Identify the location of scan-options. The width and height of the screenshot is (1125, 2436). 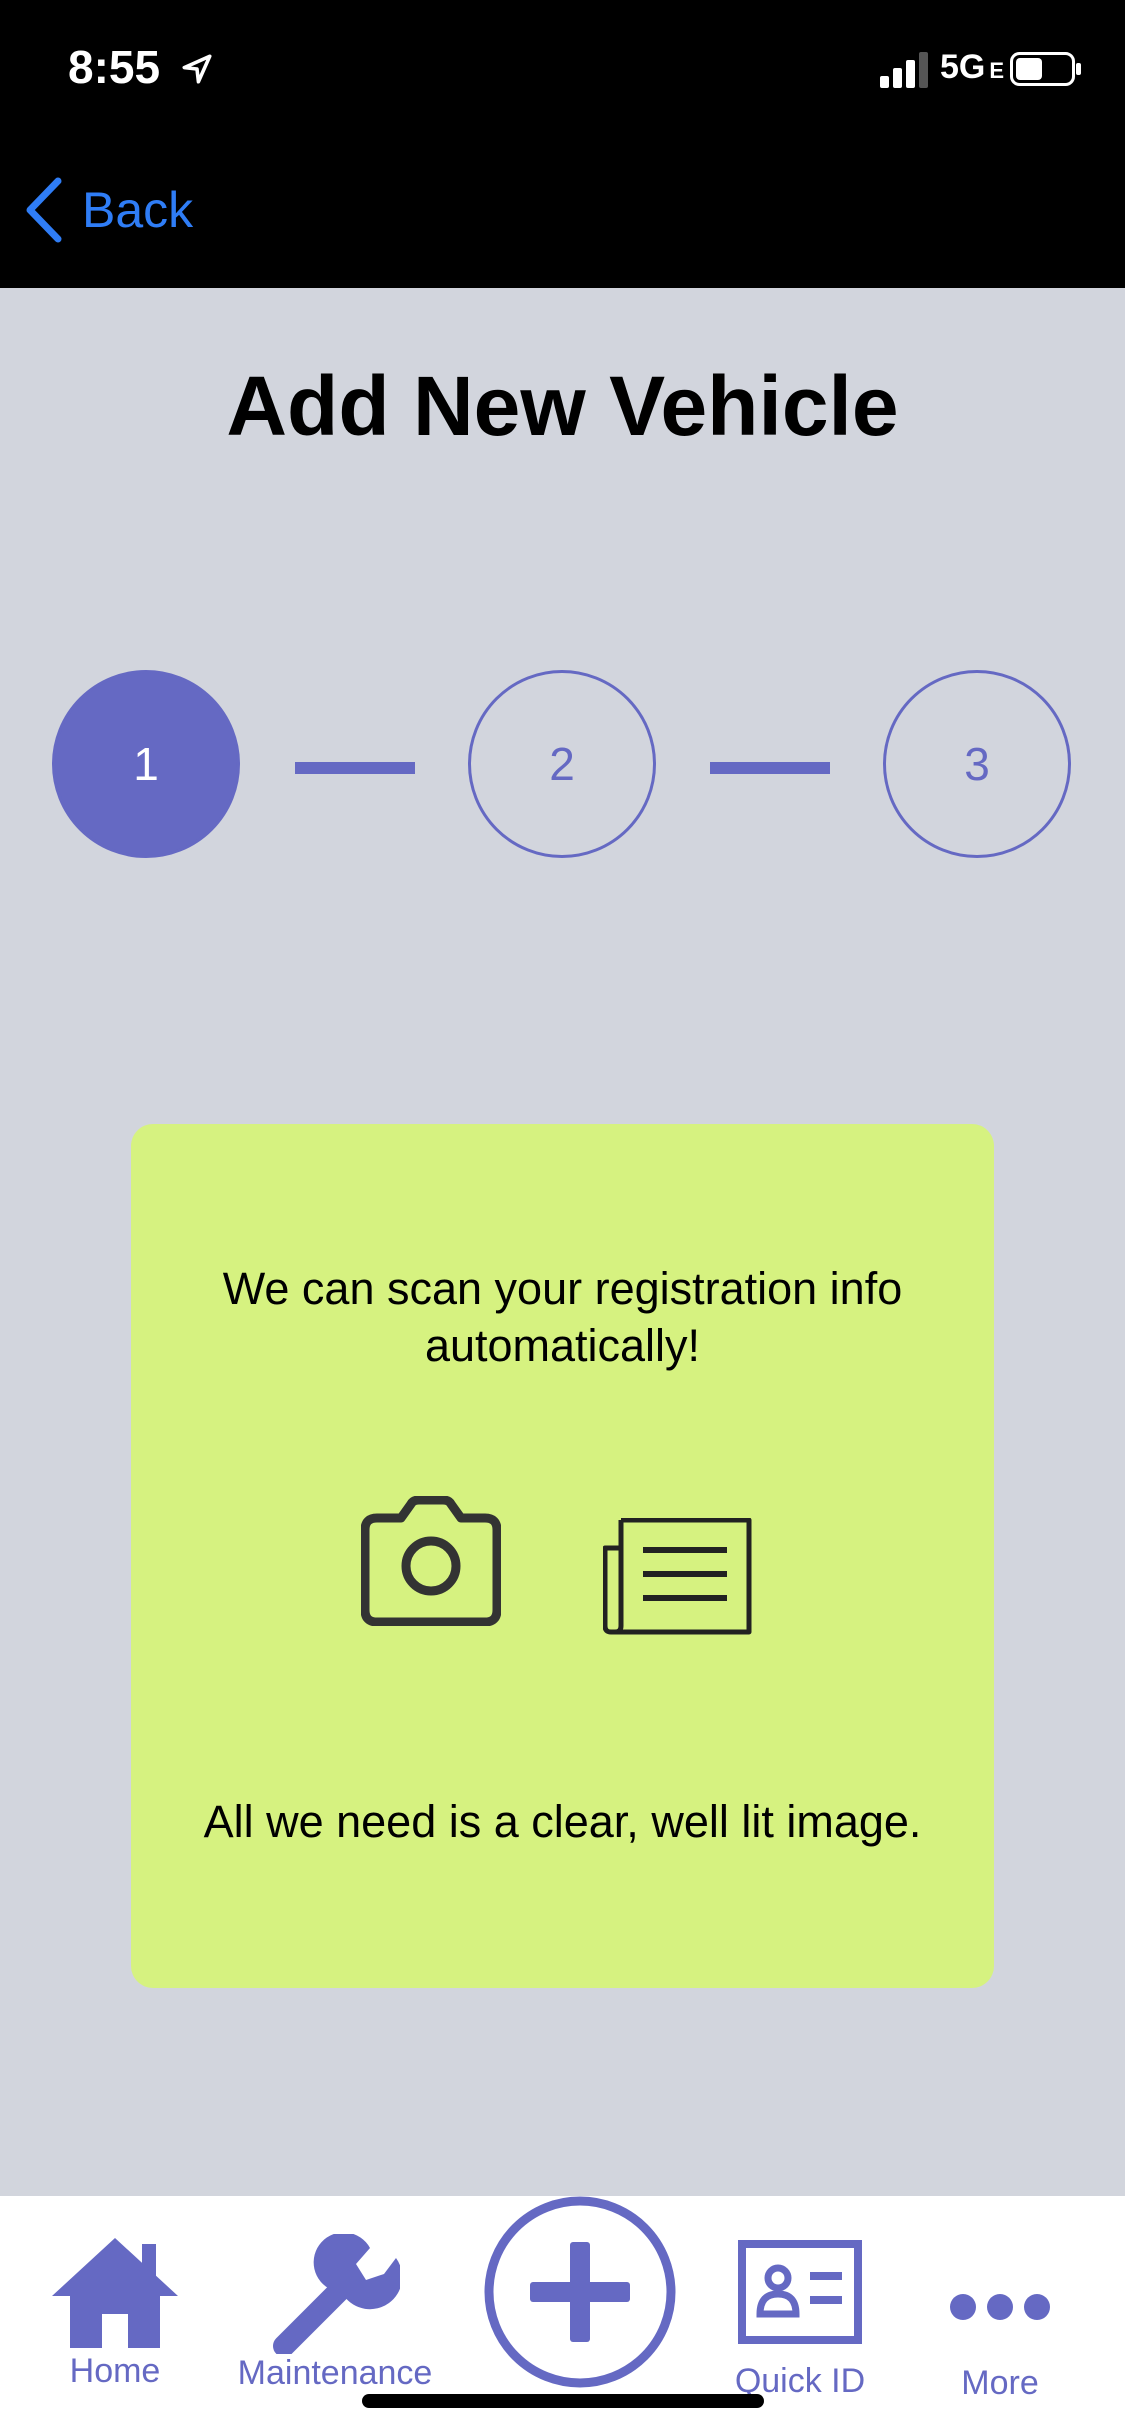
(562, 1641).